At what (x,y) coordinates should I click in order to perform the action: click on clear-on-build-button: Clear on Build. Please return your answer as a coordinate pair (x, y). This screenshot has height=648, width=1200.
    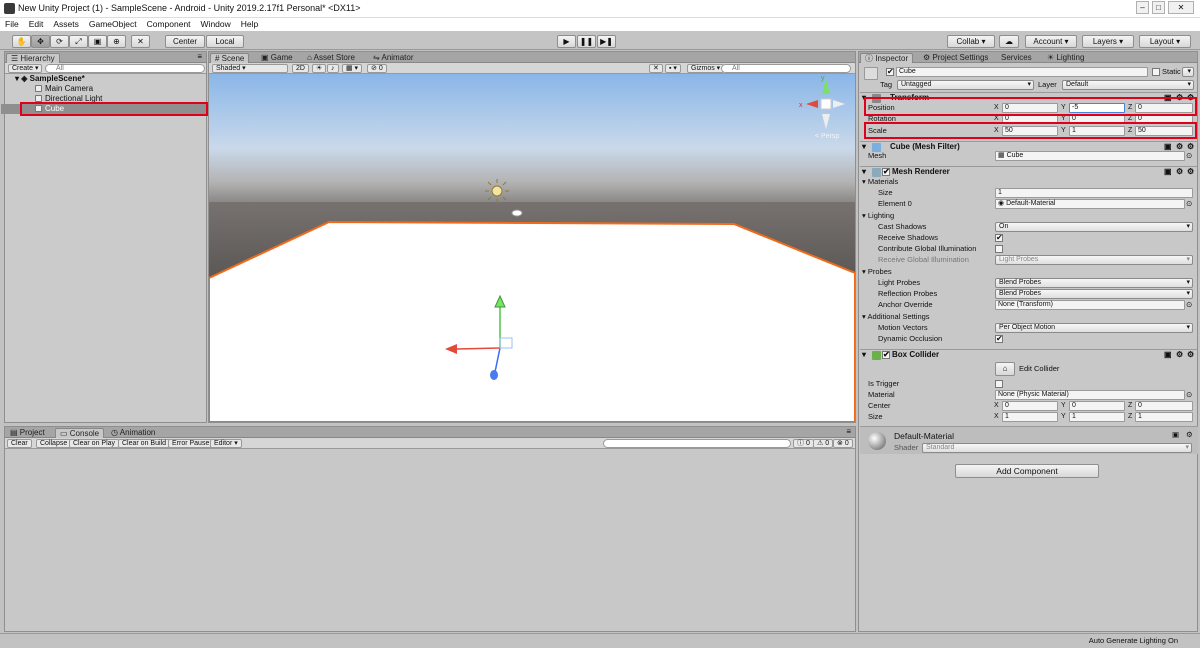
    Looking at the image, I should click on (144, 443).